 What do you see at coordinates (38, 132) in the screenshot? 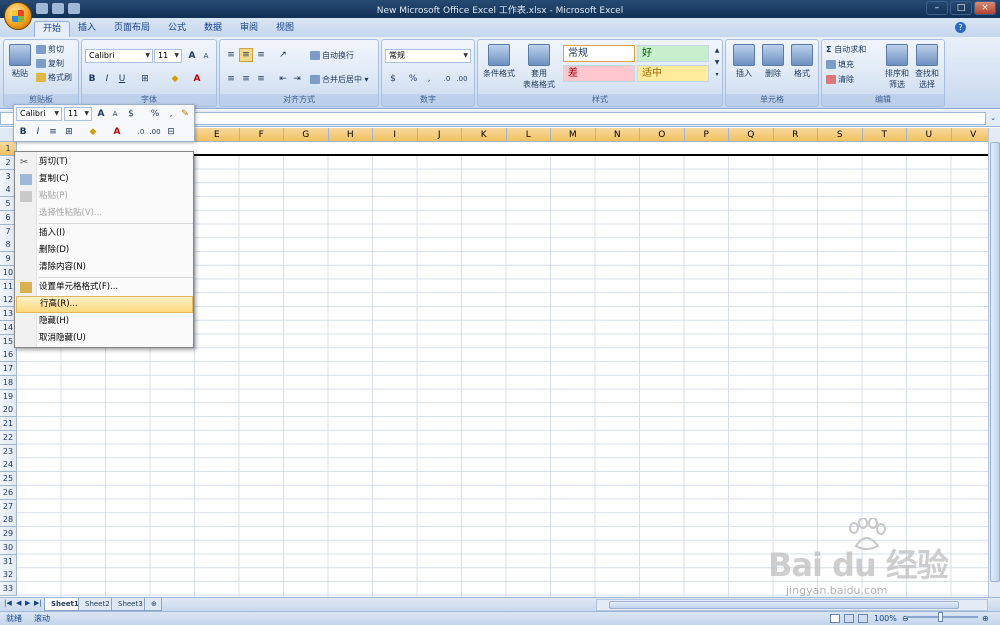
I see `mini-italic-button: I` at bounding box center [38, 132].